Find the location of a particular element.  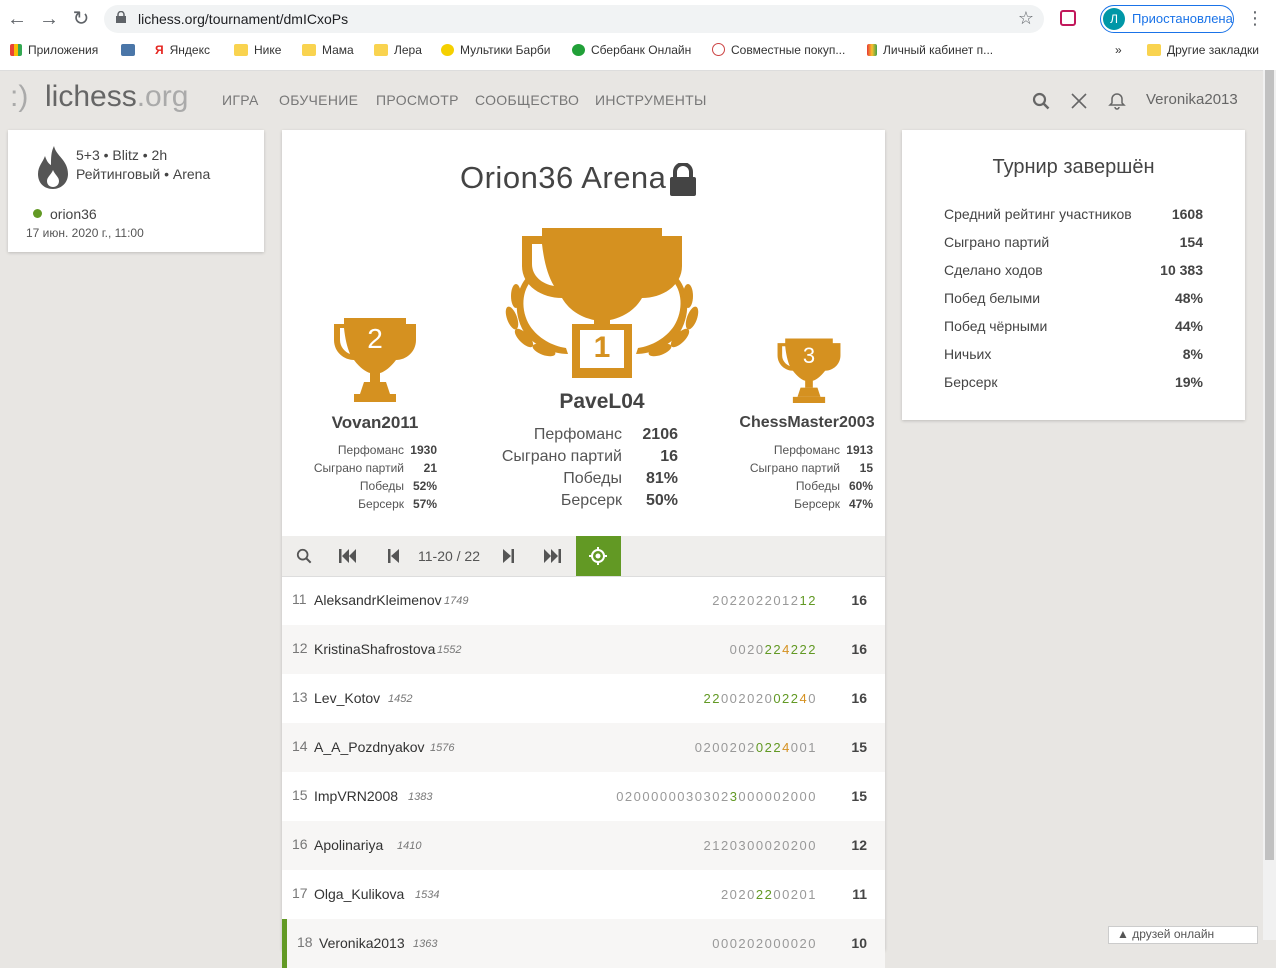

bookmark-sberbank: Сбербанк Онлайн is located at coordinates (631, 50).